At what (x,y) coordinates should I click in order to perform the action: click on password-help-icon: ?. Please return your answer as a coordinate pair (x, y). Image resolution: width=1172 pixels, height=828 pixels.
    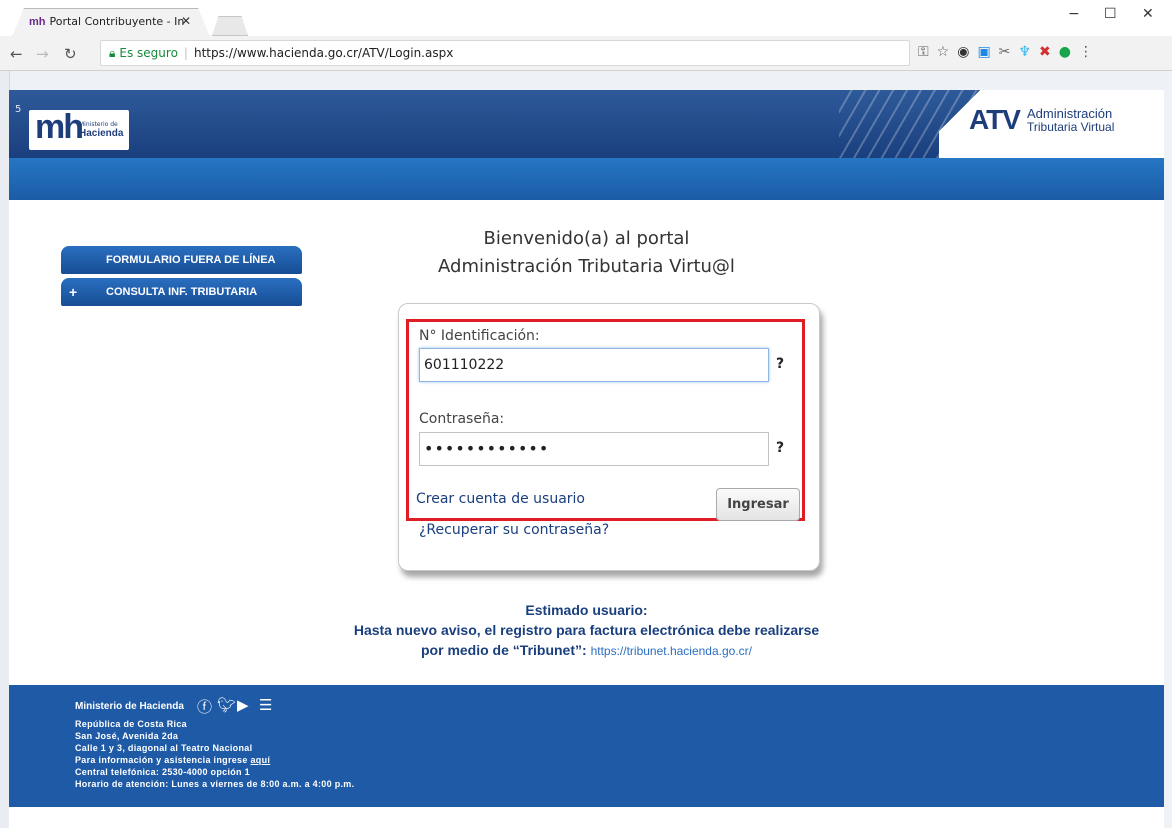
    Looking at the image, I should click on (780, 448).